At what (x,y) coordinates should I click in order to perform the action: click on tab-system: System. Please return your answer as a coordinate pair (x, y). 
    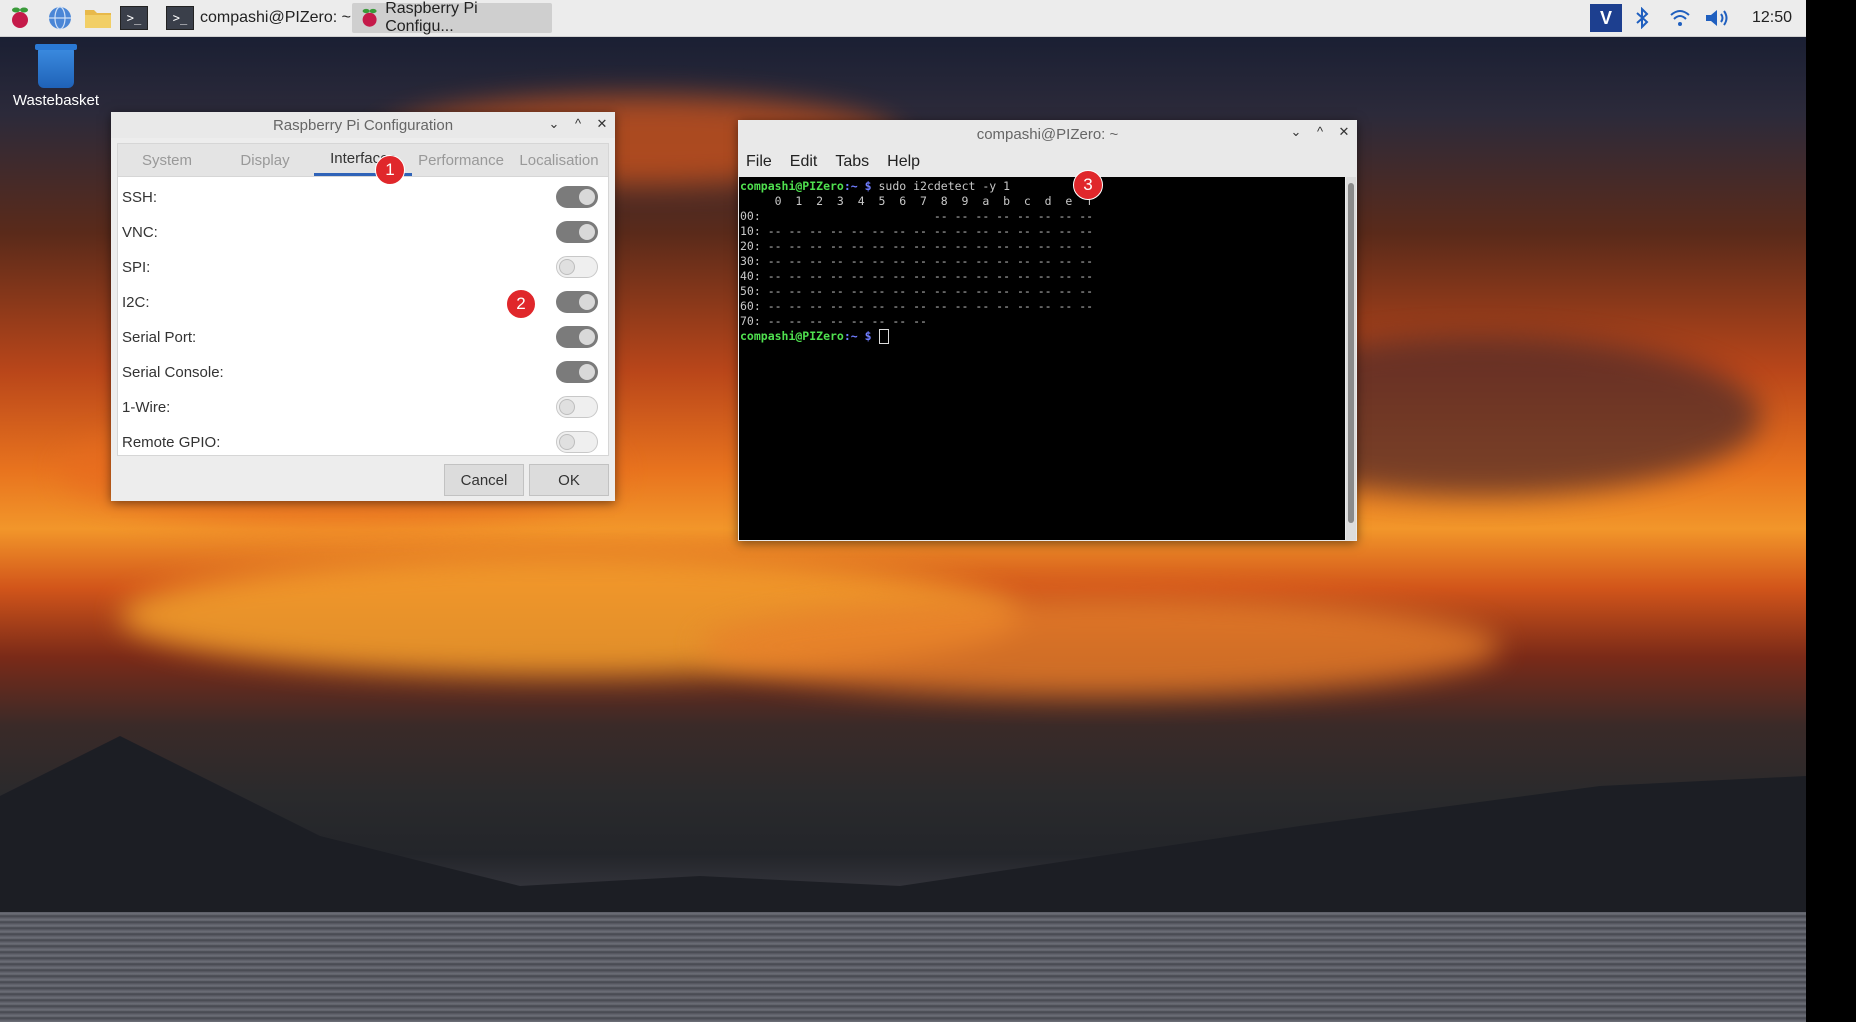
    Looking at the image, I should click on (167, 160).